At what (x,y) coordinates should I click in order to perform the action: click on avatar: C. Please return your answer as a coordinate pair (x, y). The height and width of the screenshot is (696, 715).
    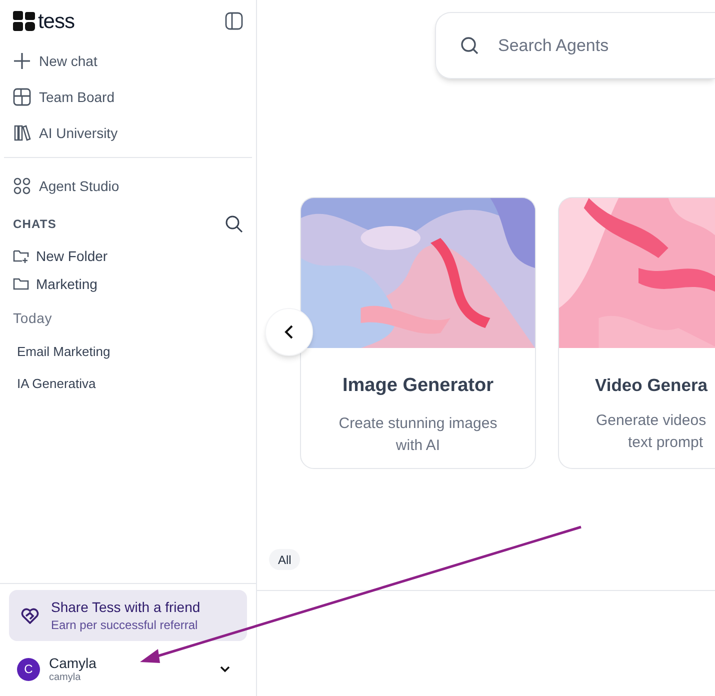
    Looking at the image, I should click on (28, 669).